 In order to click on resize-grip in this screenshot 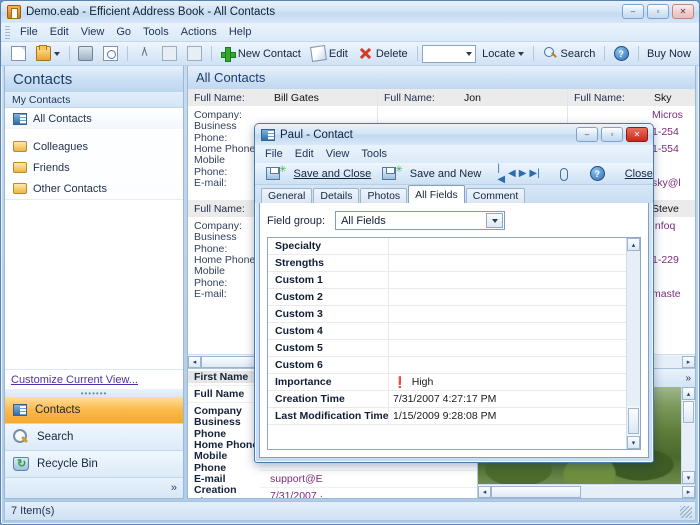, I will do `click(686, 512)`.